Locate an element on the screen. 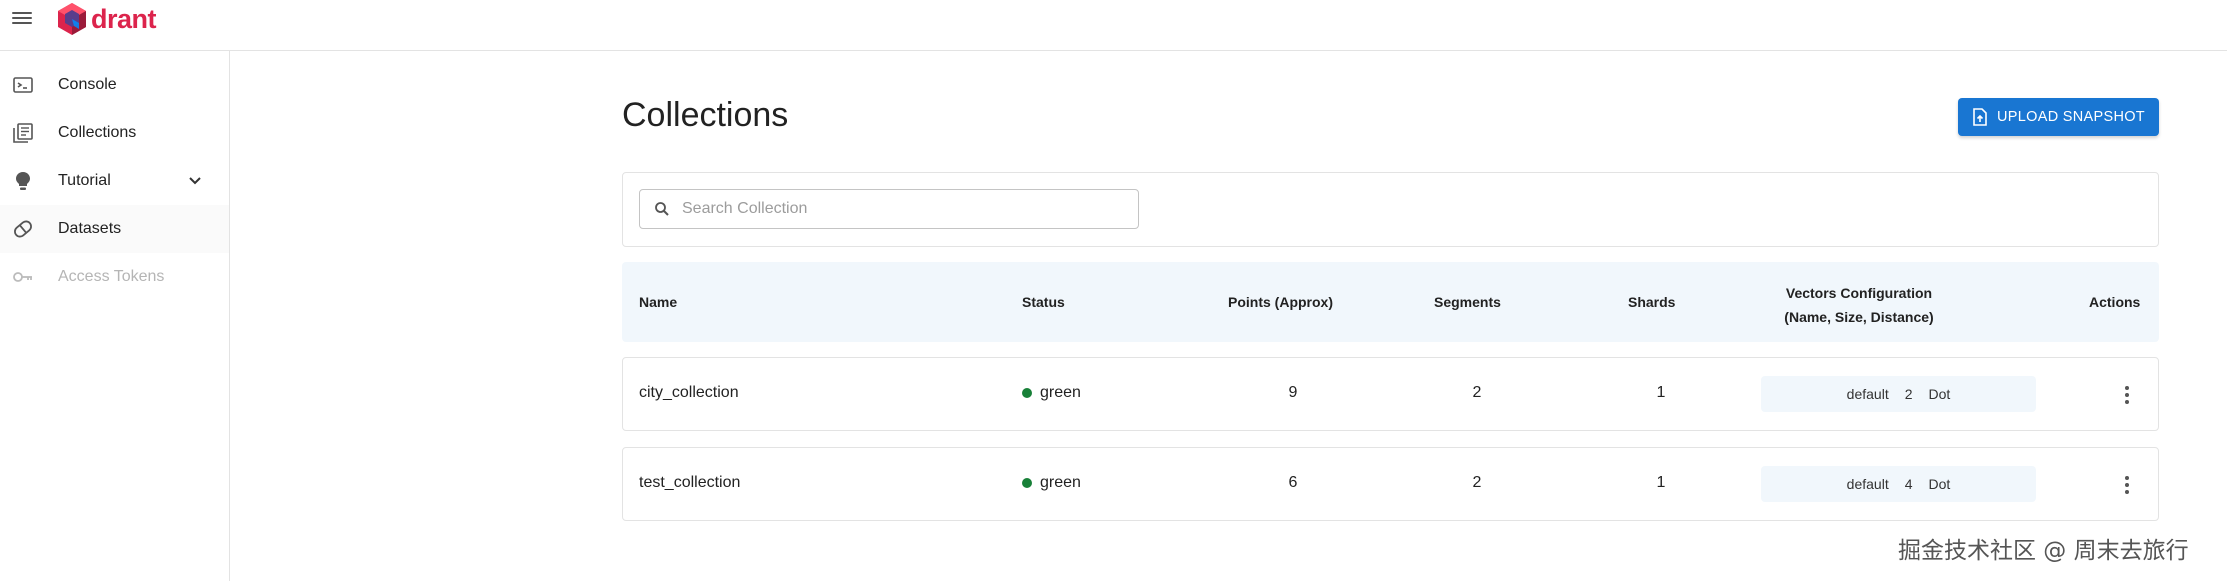 The height and width of the screenshot is (581, 2227). sidebar-item-collections: Collections is located at coordinates (114, 133).